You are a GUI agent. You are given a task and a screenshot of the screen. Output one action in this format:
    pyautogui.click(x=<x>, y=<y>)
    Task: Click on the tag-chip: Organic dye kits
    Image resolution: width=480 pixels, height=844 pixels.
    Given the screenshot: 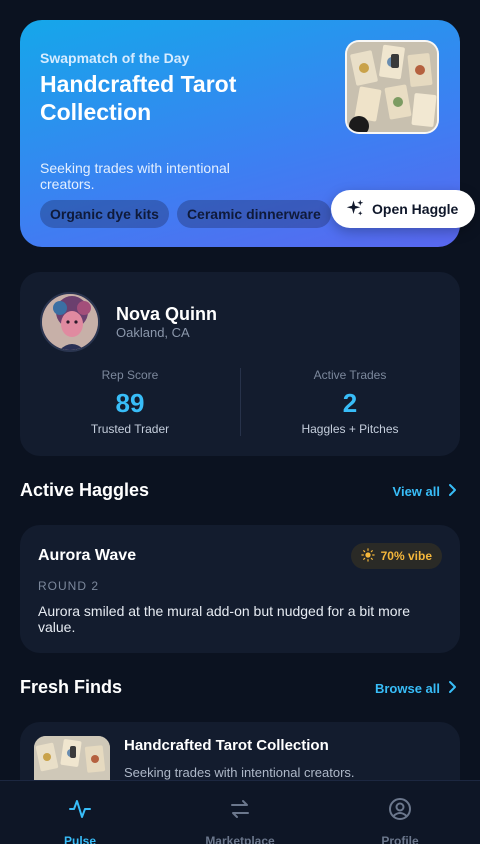 What is the action you would take?
    pyautogui.click(x=104, y=214)
    